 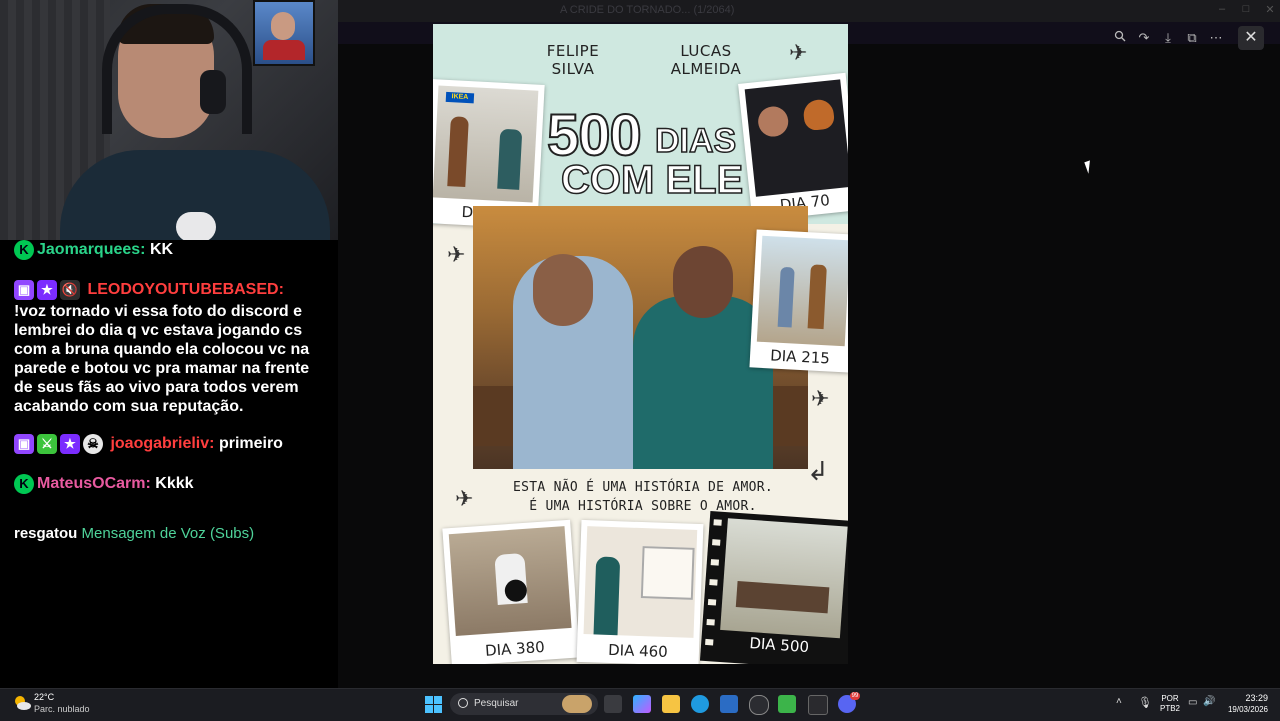 I want to click on chat-message: ▣ ⚔ ★ ☠ joaogabrieliv: primeiro, so click(x=148, y=444).